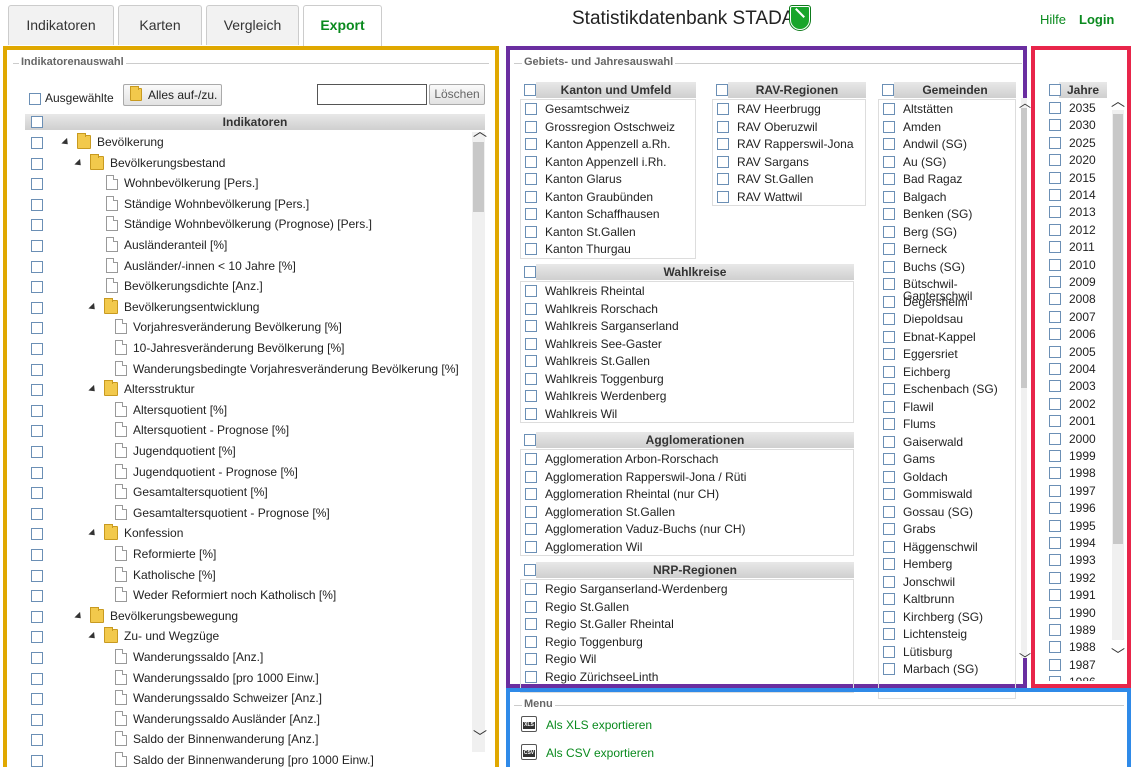  Describe the element at coordinates (247, 513) in the screenshot. I see `indicator-tree-row: Gesamtaltersquotient - Prognose [%]` at that location.